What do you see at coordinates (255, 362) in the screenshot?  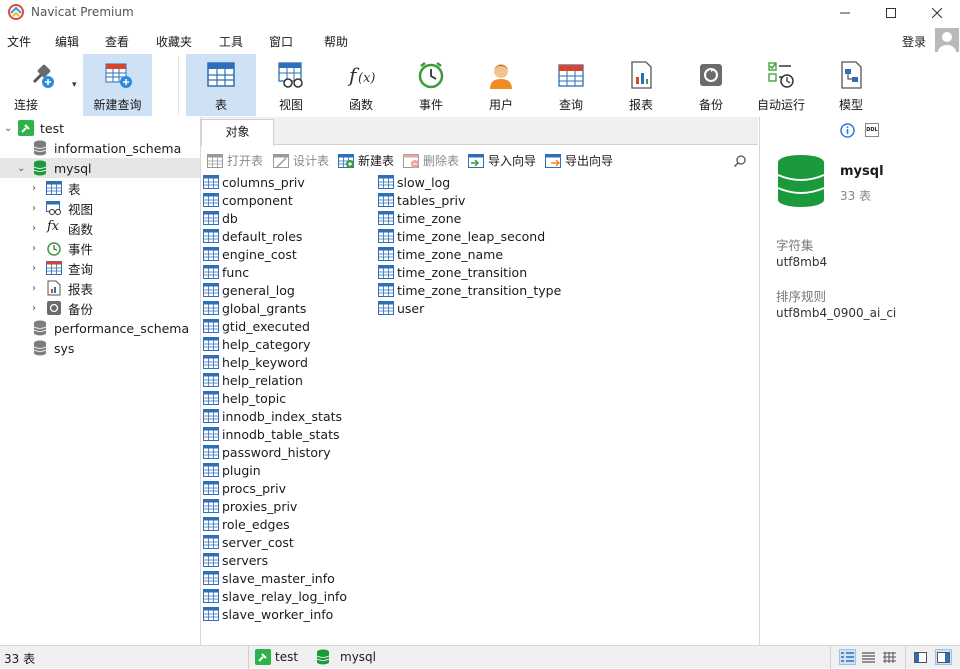 I see `table-item: help_keyword` at bounding box center [255, 362].